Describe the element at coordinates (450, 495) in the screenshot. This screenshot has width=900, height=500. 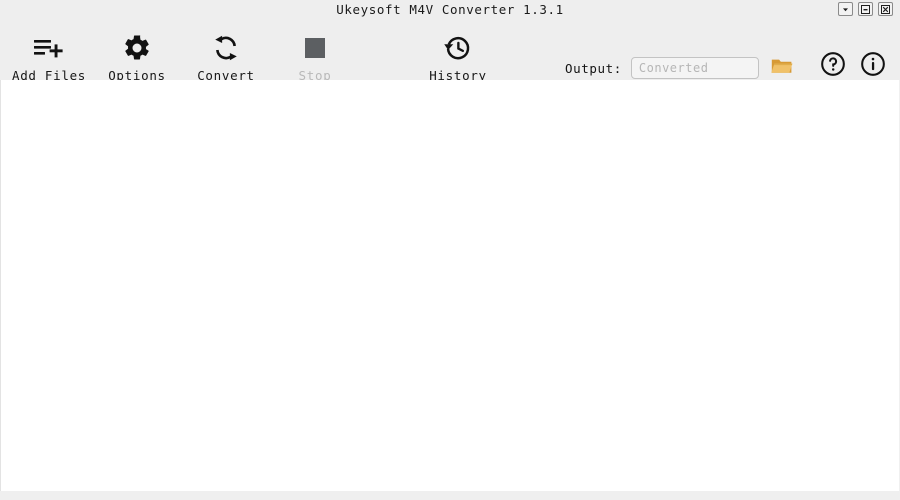
I see `status-bar` at that location.